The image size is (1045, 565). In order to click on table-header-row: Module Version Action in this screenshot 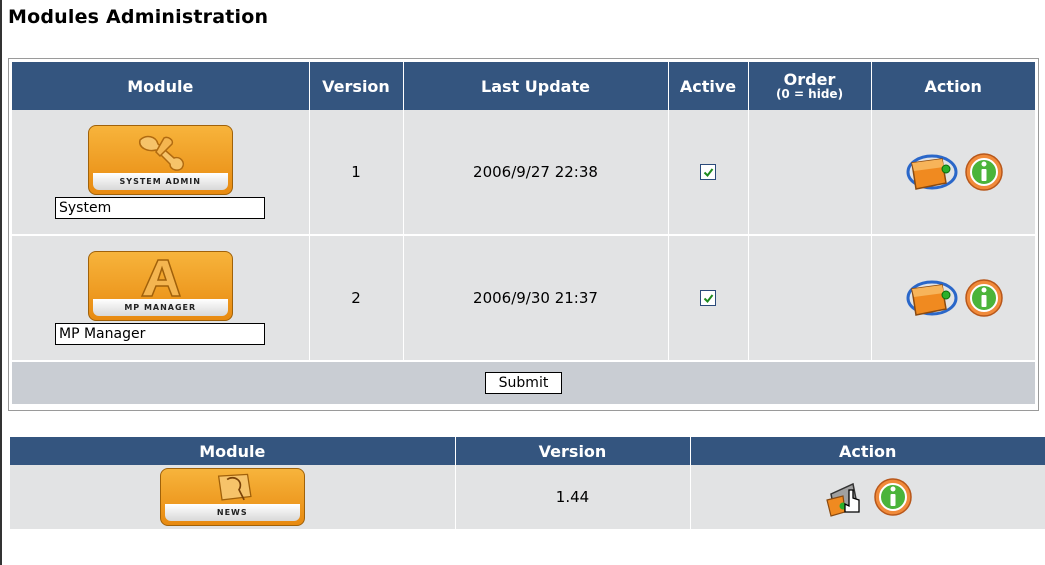, I will do `click(527, 451)`.